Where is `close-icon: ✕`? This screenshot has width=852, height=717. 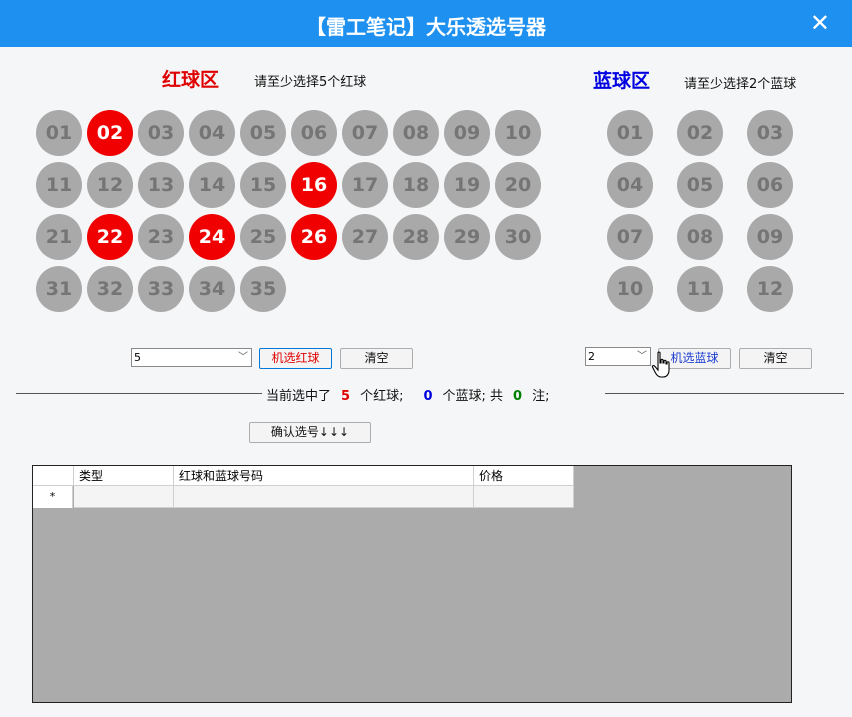
close-icon: ✕ is located at coordinates (820, 23).